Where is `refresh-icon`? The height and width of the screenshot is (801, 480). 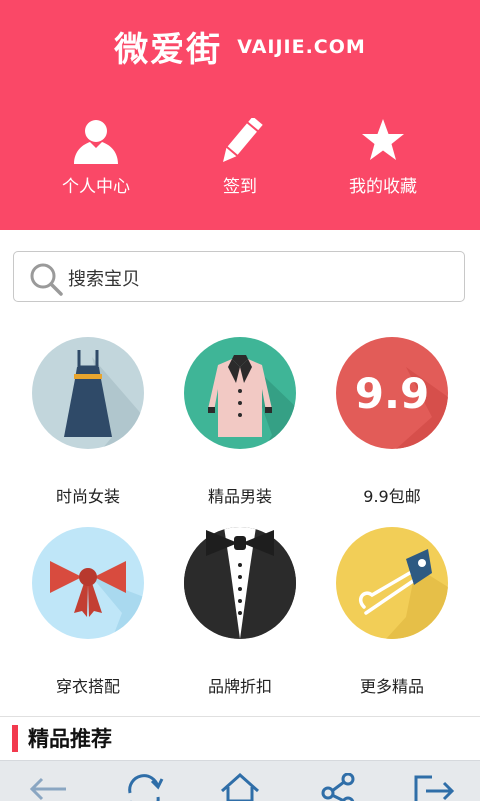
refresh-icon is located at coordinates (144, 787).